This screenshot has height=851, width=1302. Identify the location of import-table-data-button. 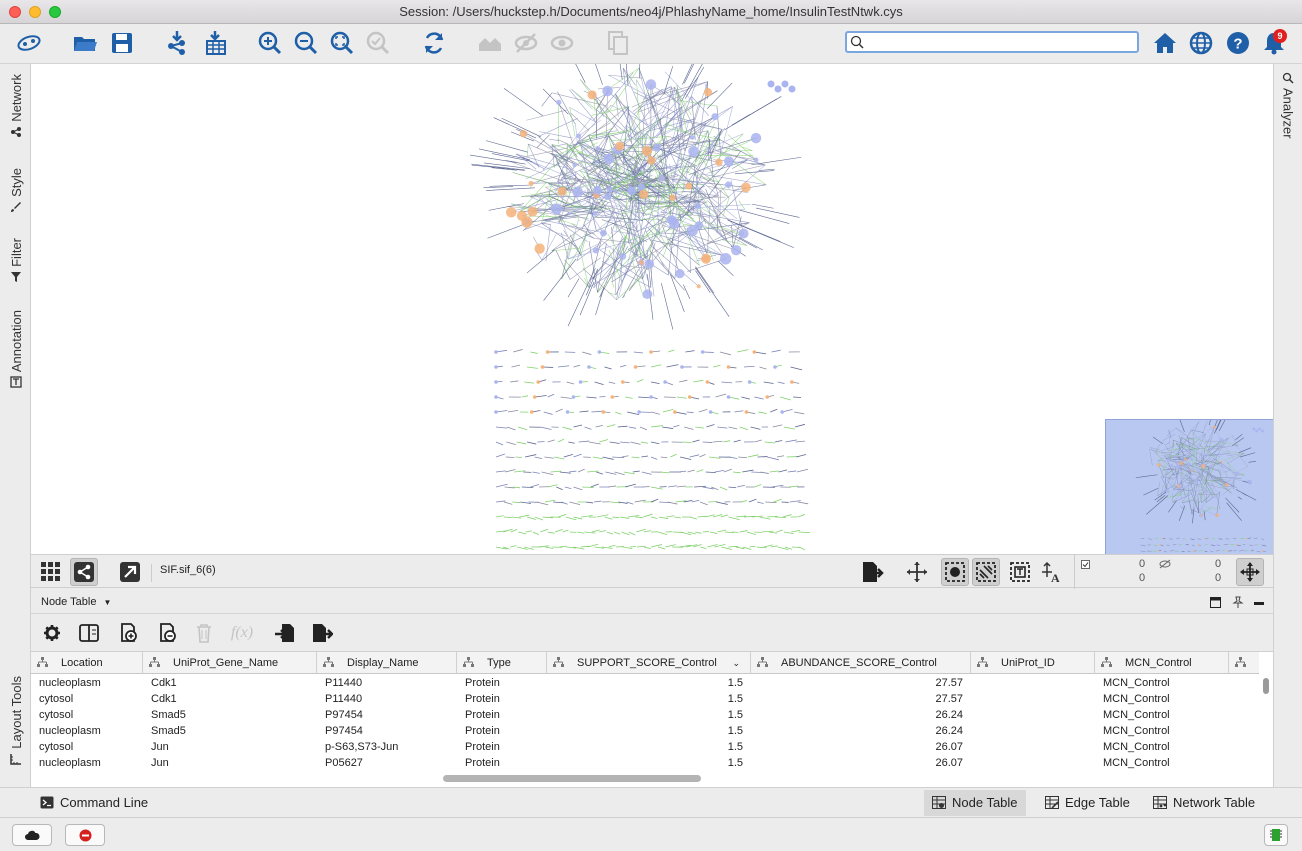
(285, 633).